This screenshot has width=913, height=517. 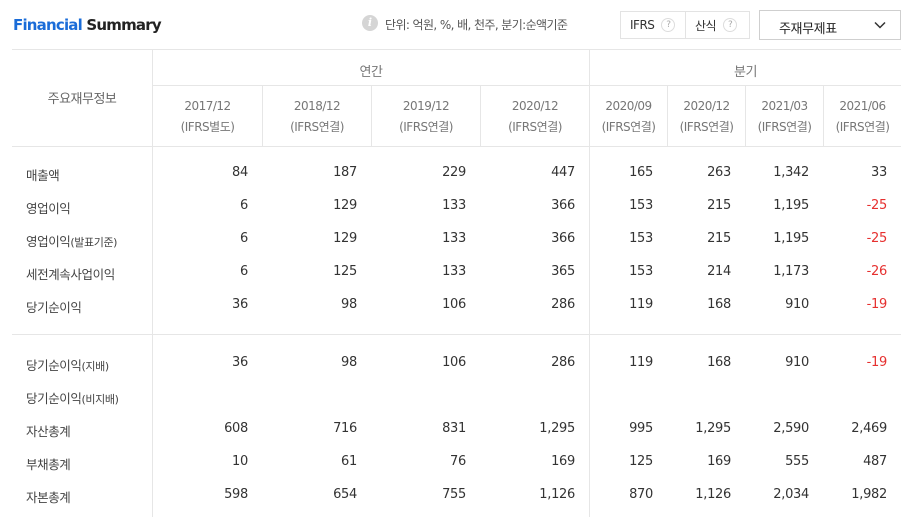 I want to click on table-cell: 1,173, so click(x=791, y=271).